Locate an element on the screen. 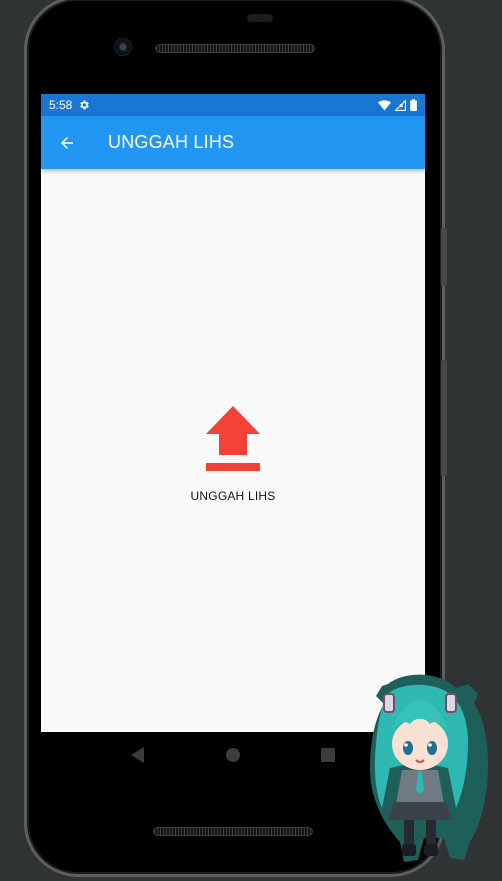 This screenshot has height=881, width=502. settings-gear-icon is located at coordinates (85, 105).